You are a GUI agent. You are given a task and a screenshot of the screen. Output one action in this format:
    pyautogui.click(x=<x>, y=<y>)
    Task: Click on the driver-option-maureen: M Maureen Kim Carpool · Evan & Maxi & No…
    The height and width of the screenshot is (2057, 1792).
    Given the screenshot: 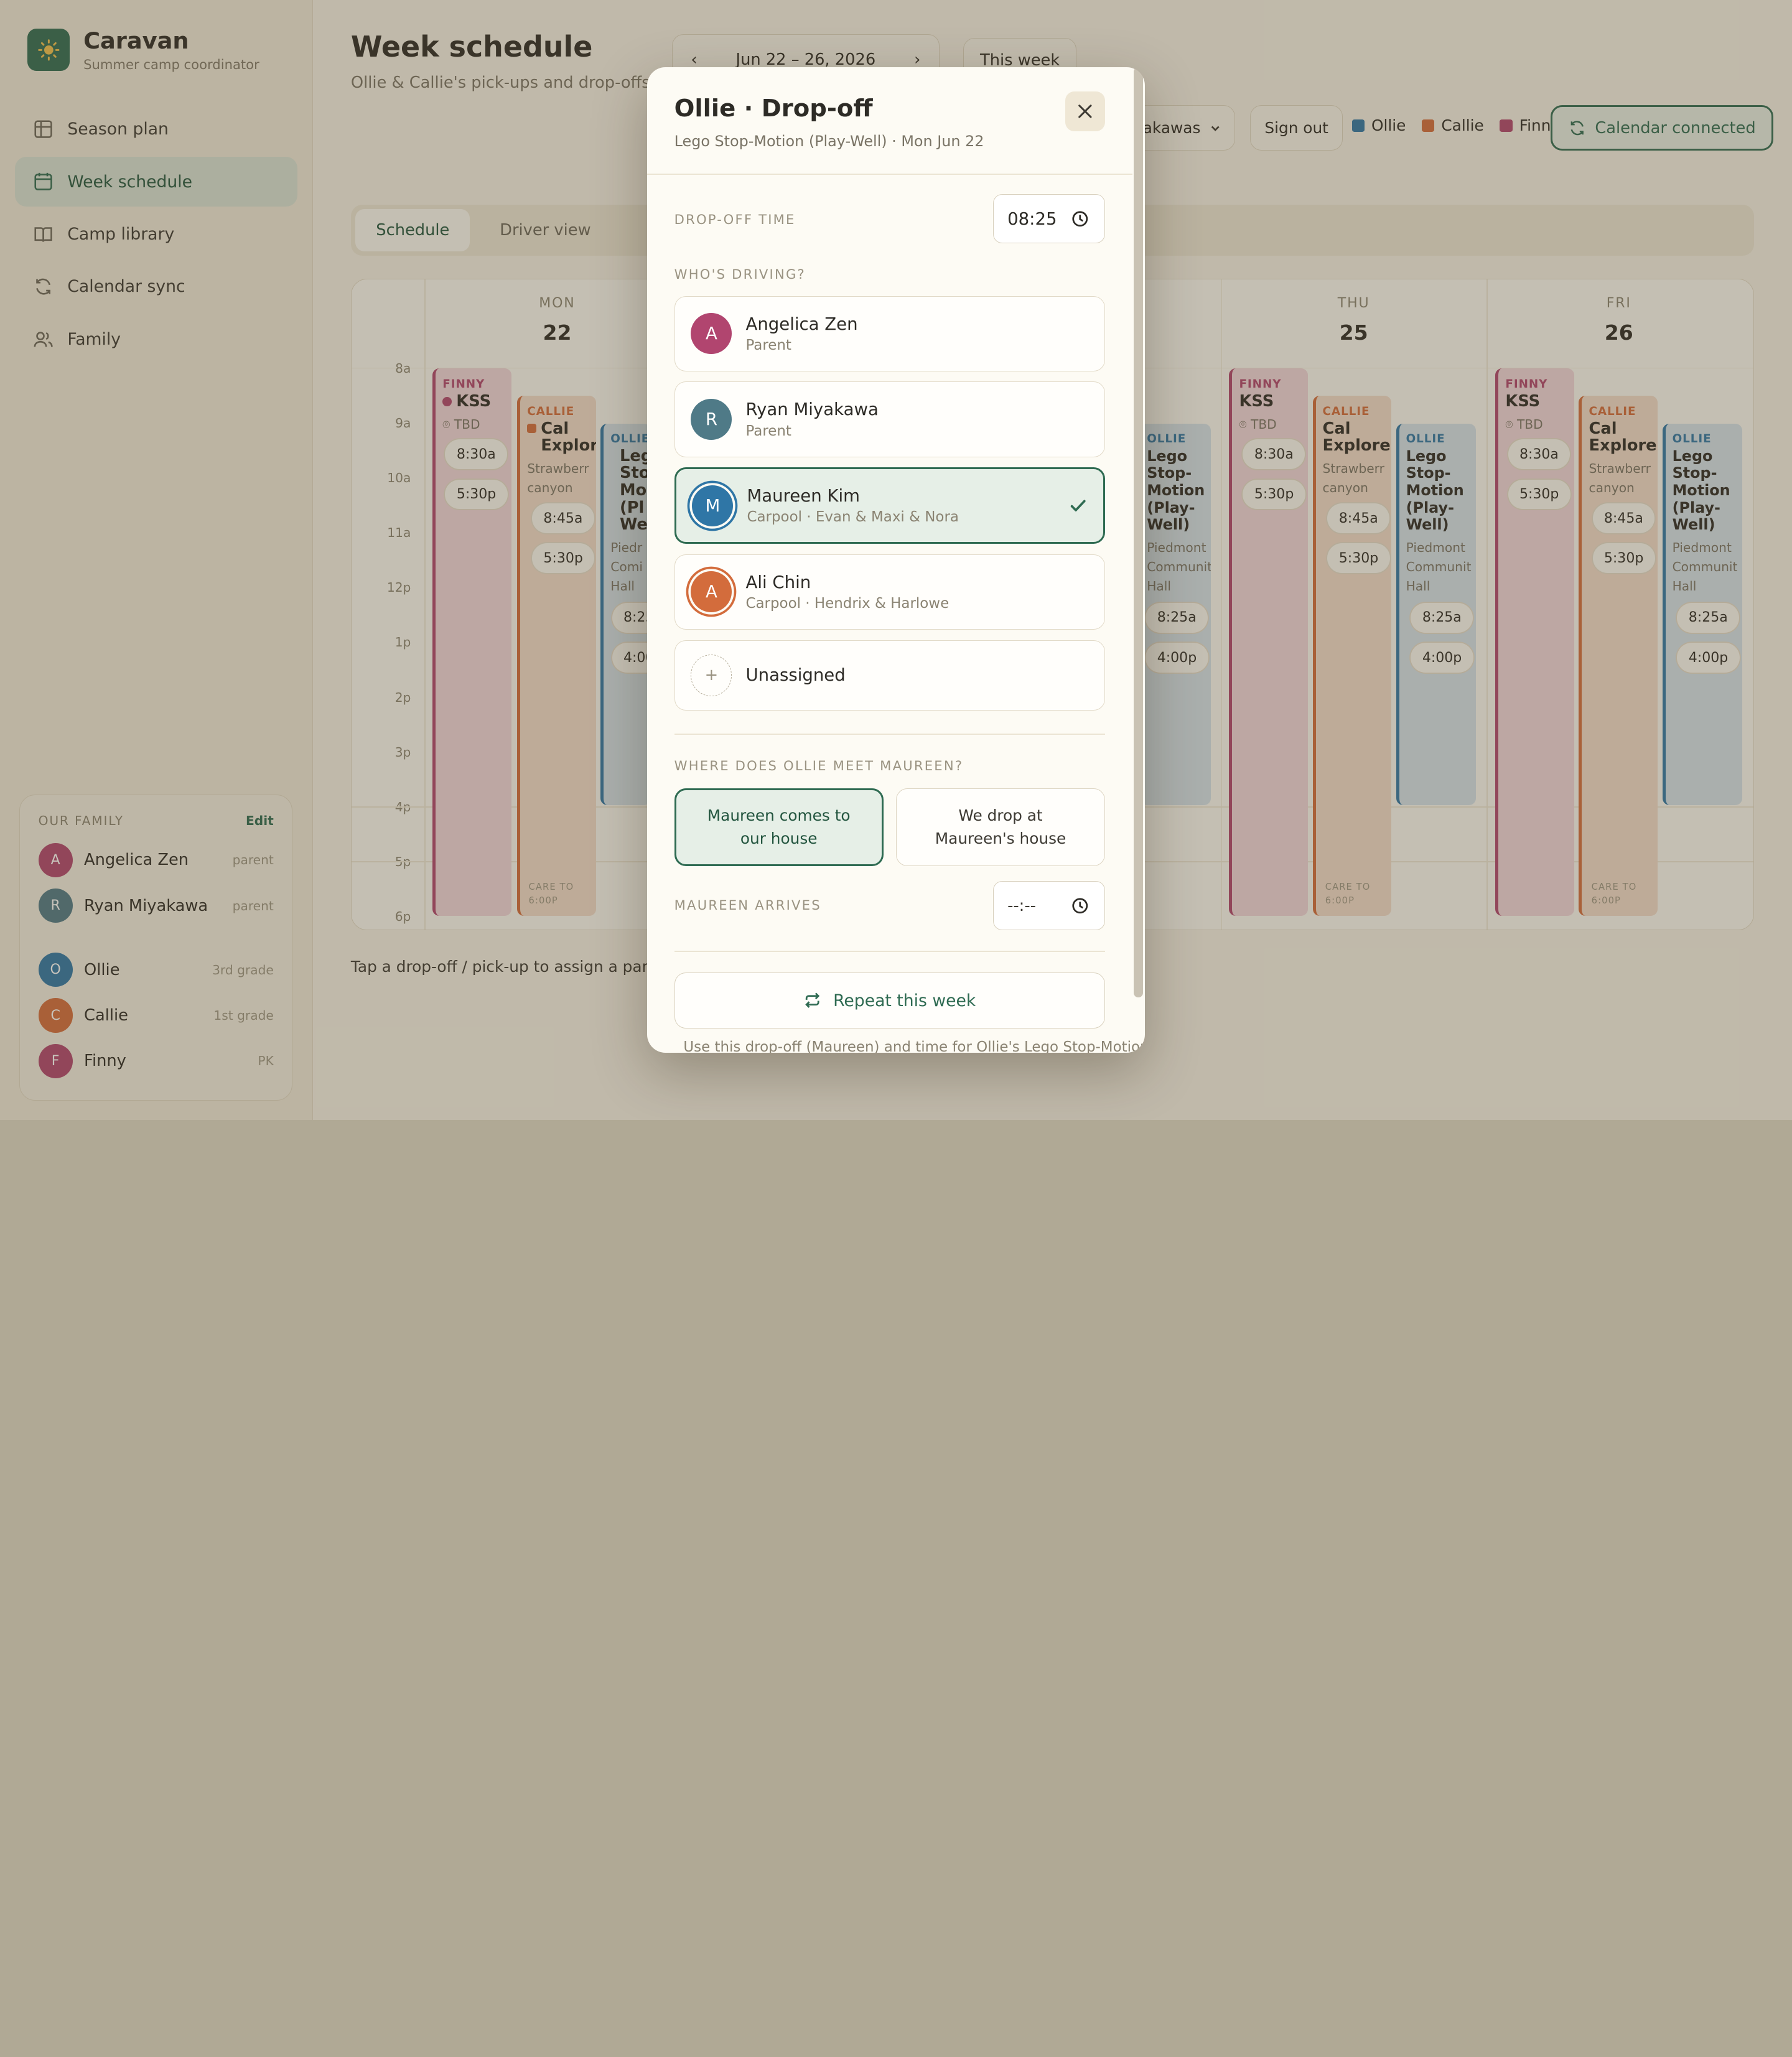 What is the action you would take?
    pyautogui.click(x=890, y=505)
    